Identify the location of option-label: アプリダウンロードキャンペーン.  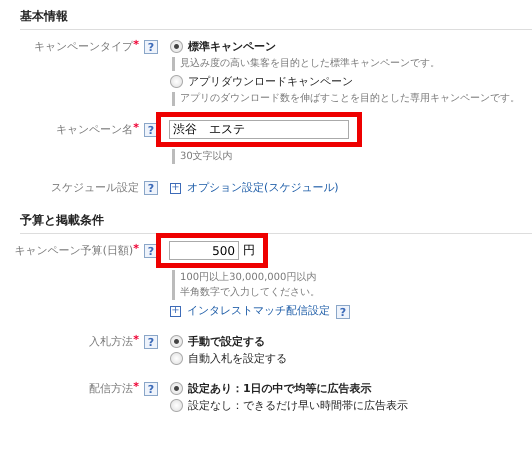
(270, 81).